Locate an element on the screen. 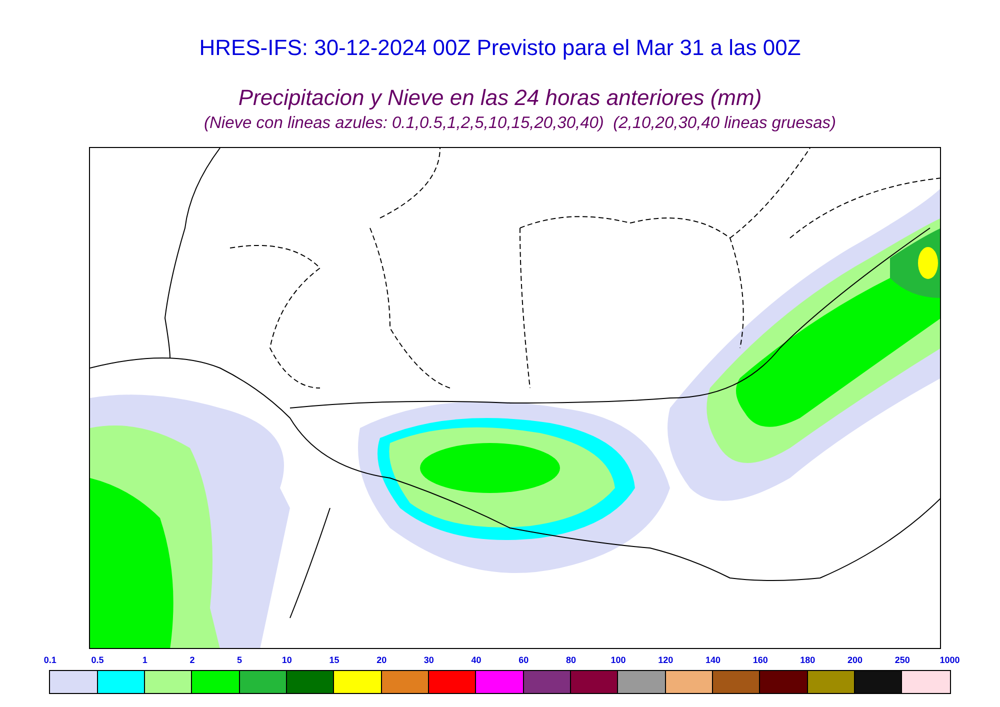 The width and height of the screenshot is (1000, 707). legend-label: 10 is located at coordinates (286, 660).